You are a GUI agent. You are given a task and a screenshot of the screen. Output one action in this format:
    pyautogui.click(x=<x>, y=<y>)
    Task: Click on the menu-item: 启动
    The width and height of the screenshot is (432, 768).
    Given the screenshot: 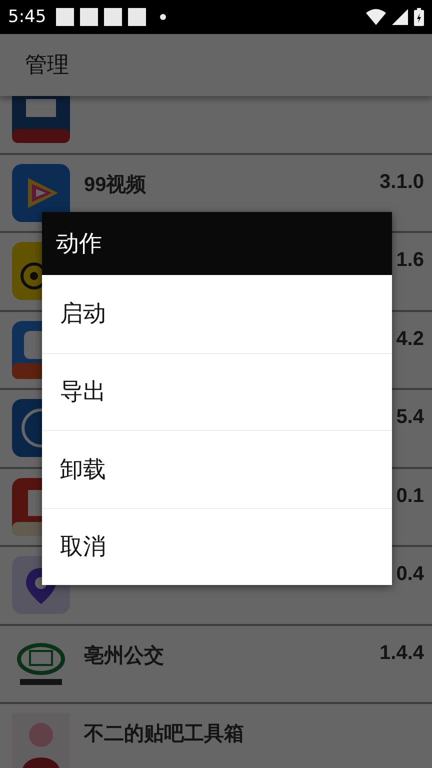 What is the action you would take?
    pyautogui.click(x=217, y=313)
    